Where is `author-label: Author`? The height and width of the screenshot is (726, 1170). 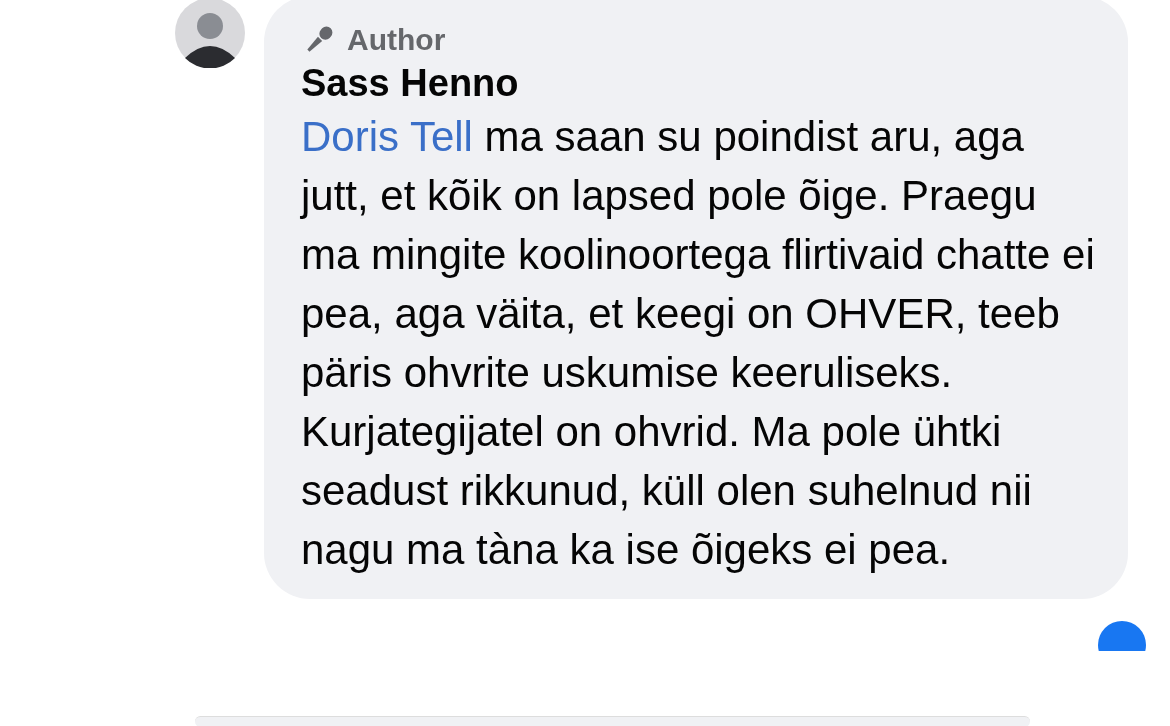 author-label: Author is located at coordinates (396, 40).